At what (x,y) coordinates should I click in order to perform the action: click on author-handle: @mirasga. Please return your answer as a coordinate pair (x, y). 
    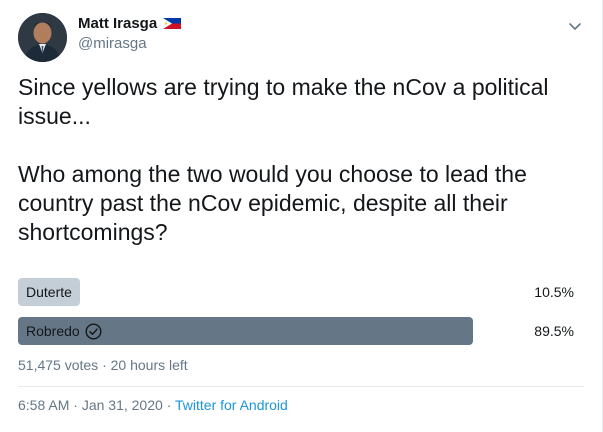
    Looking at the image, I should click on (112, 43).